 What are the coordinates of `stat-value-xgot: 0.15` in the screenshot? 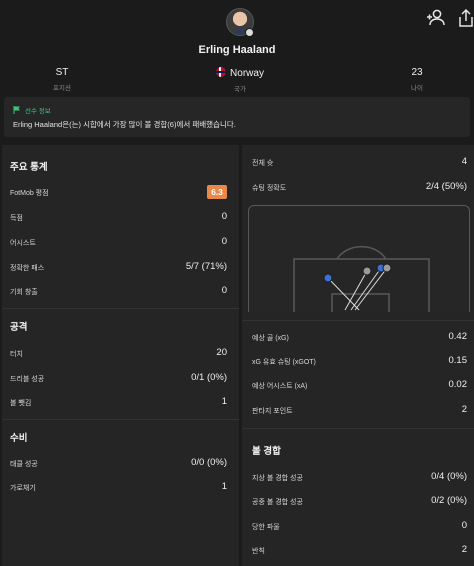 It's located at (458, 360).